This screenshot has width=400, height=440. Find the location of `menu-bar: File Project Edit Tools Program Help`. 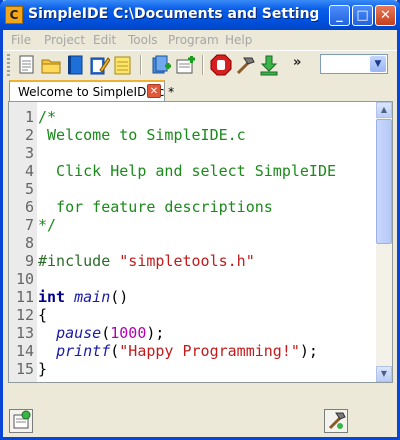

menu-bar: File Project Edit Tools Program Help is located at coordinates (200, 40).